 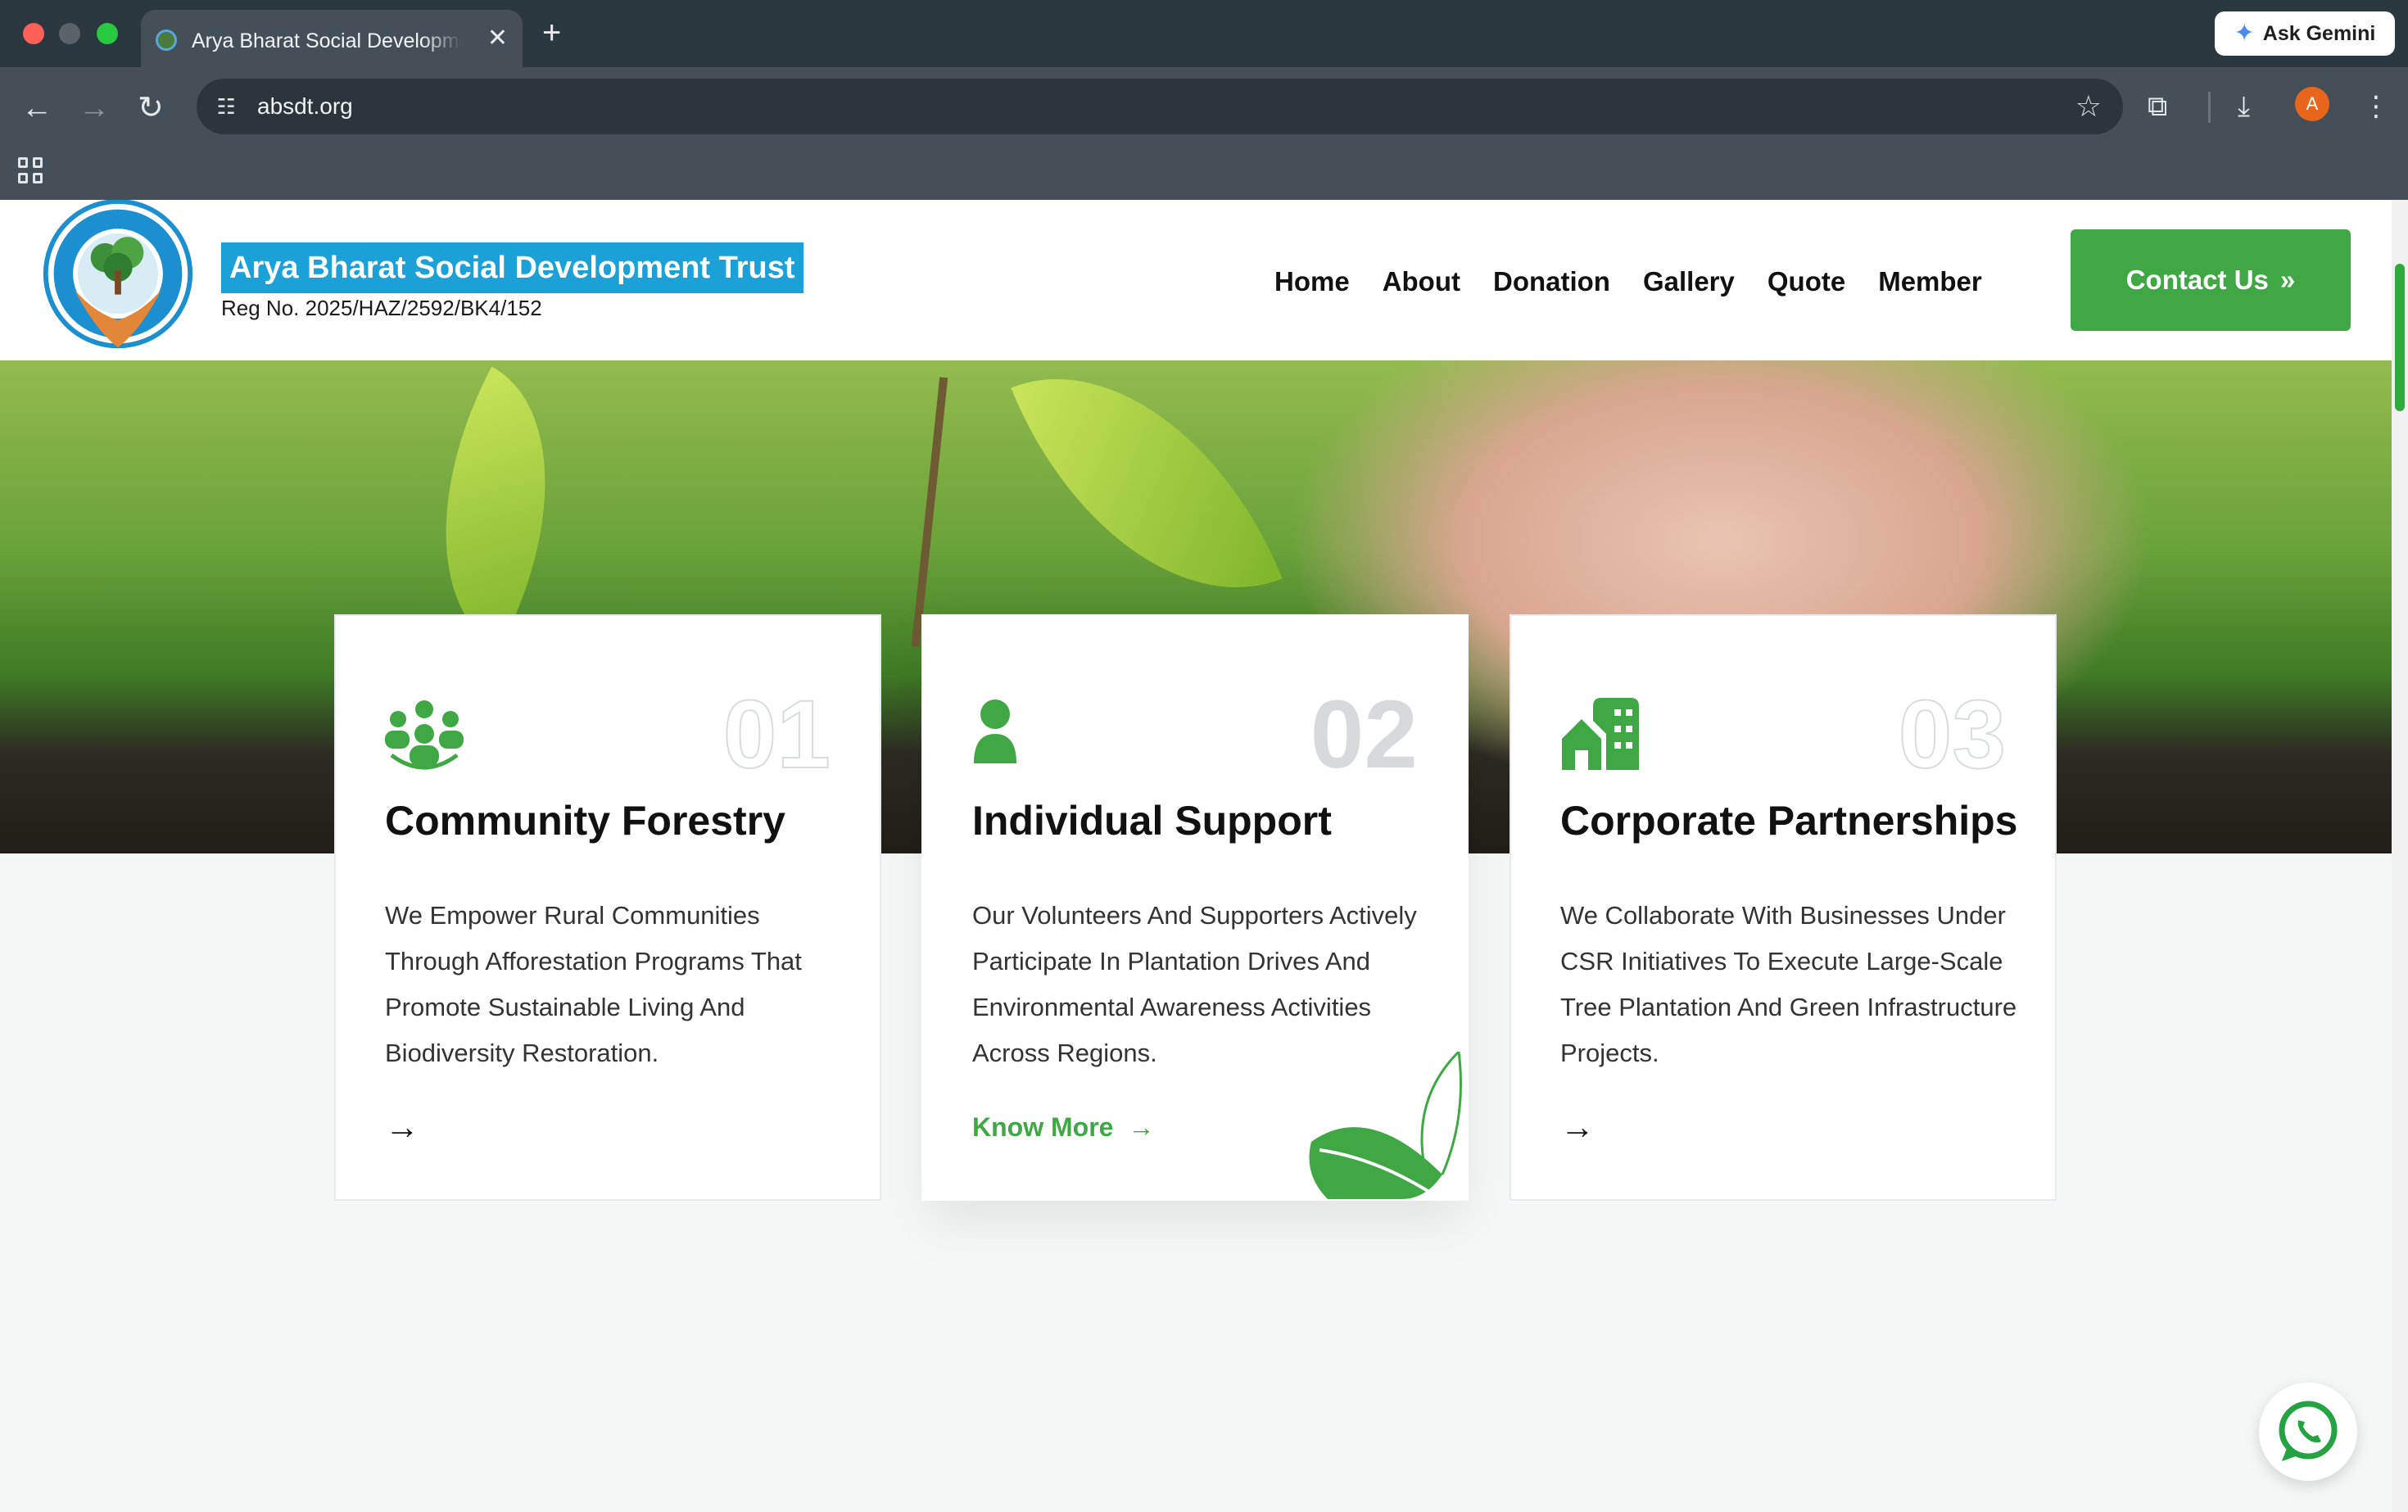 I want to click on registration-number: Reg No. 2025/HAZ/2592/BK4/152, so click(x=381, y=308).